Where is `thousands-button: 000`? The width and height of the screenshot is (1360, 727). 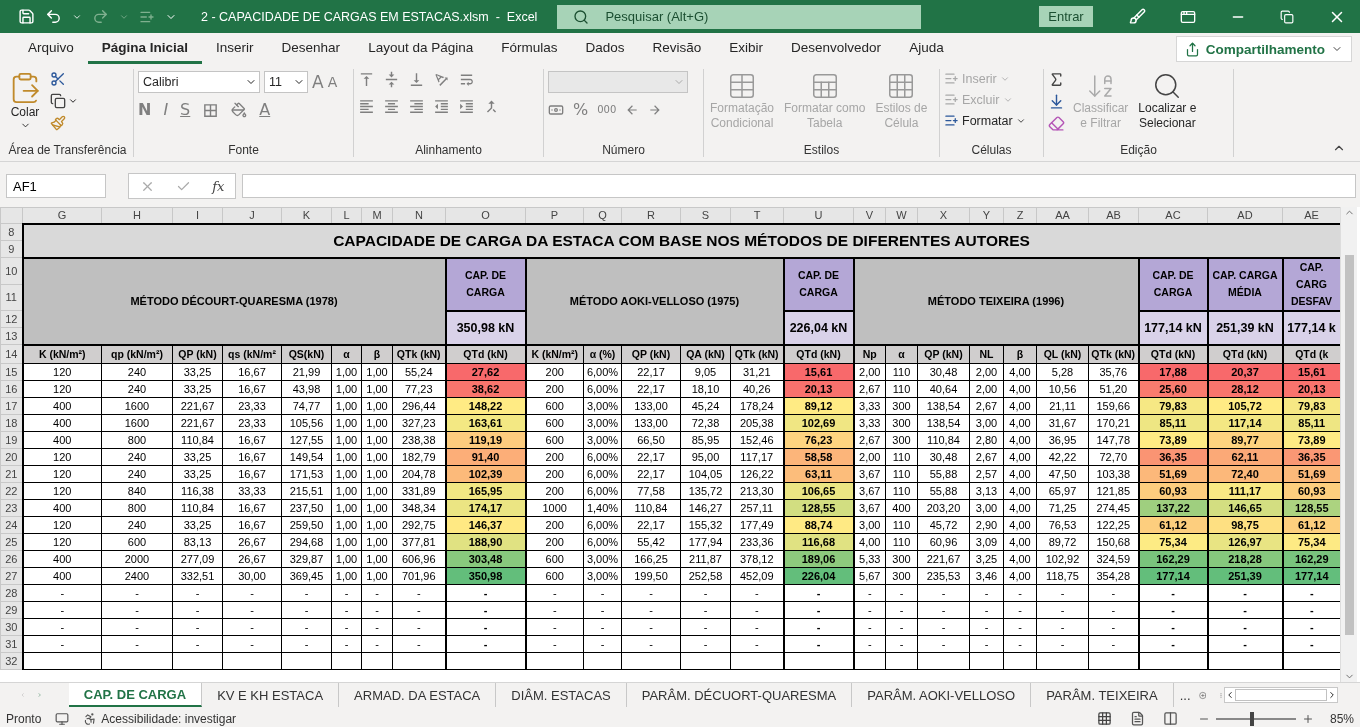
thousands-button: 000 is located at coordinates (607, 110).